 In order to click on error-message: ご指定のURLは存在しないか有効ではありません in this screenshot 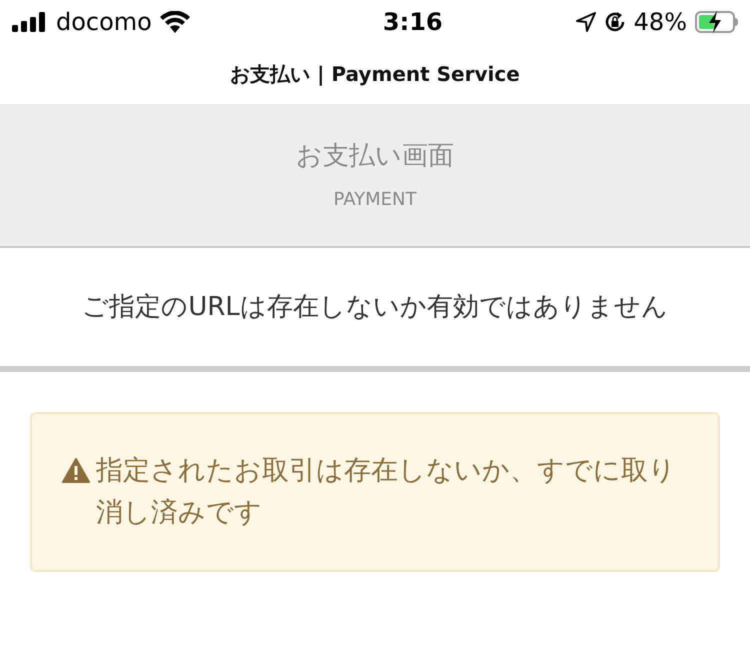, I will do `click(375, 307)`.